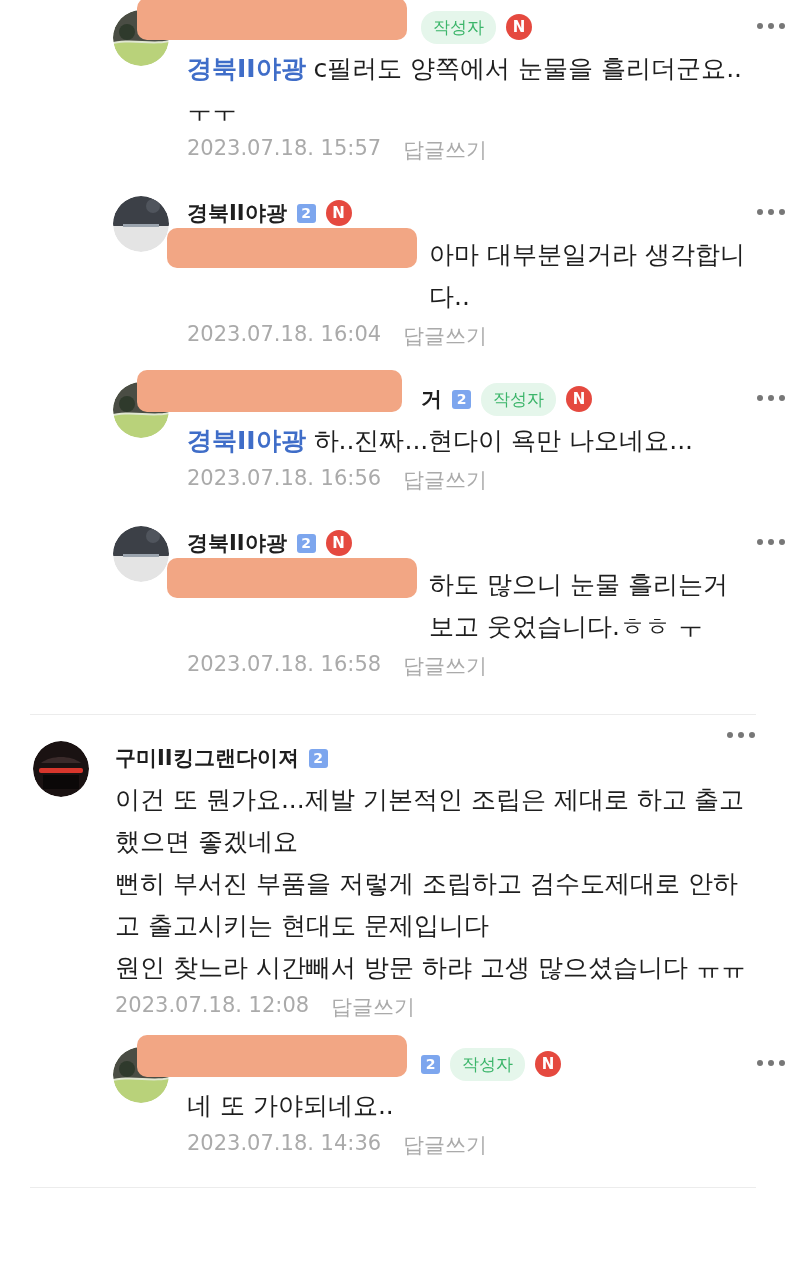 The width and height of the screenshot is (786, 1280). Describe the element at coordinates (290, 1106) in the screenshot. I see `comment-text: 네 또 가야되네요..` at that location.